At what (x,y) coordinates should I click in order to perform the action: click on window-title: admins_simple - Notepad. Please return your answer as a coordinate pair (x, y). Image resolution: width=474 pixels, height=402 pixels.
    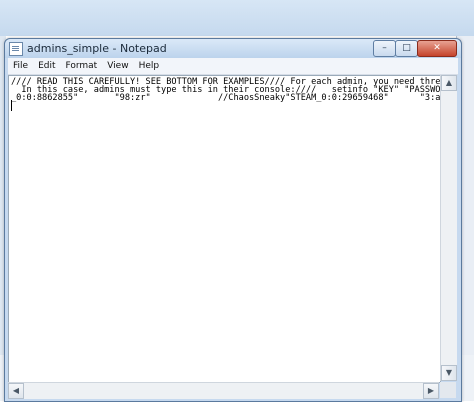
    Looking at the image, I should click on (97, 48).